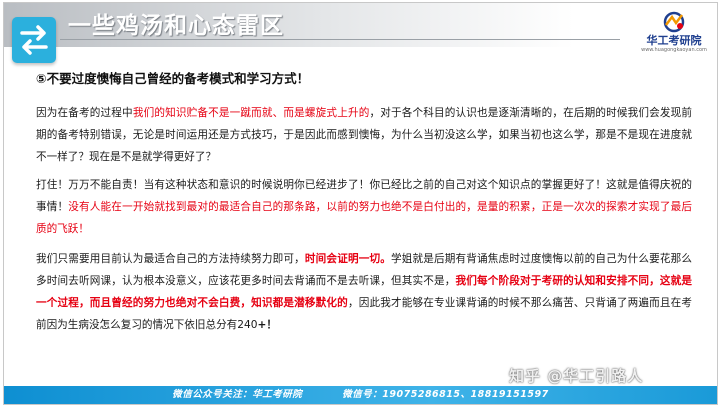 The height and width of the screenshot is (406, 720). Describe the element at coordinates (251, 113) in the screenshot. I see `p1-highlight: 我们的知识贮备不是一蹴而就、而是螺旋式上升的` at that location.